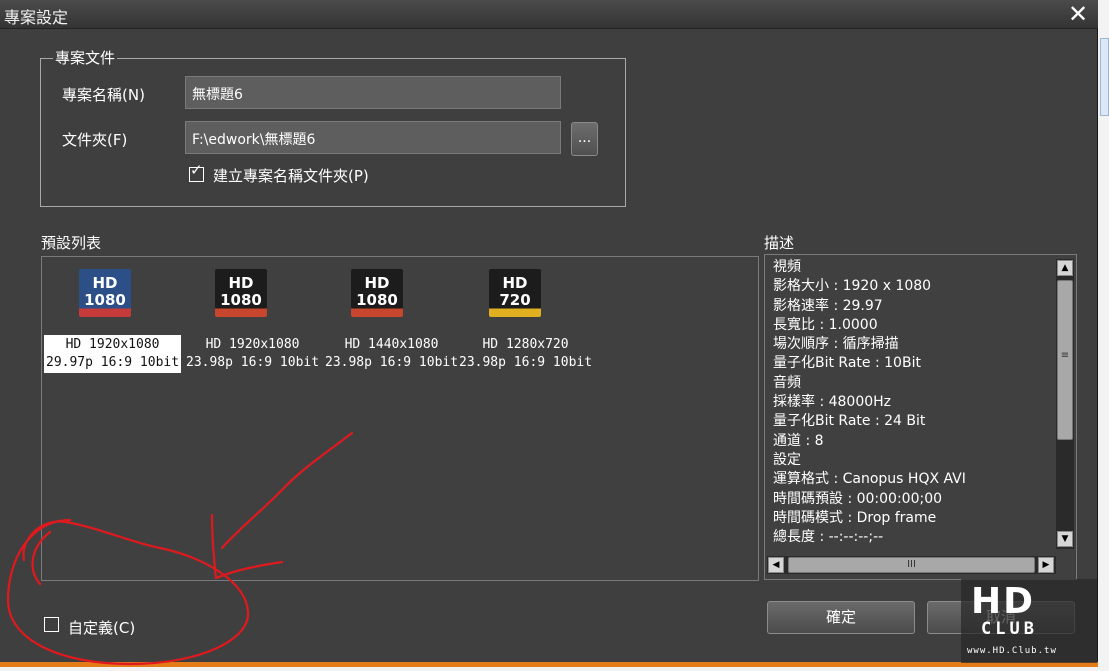 Image resolution: width=1109 pixels, height=671 pixels. What do you see at coordinates (113, 362) in the screenshot?
I see `preset-format: 29.97p 16:9 10bit` at bounding box center [113, 362].